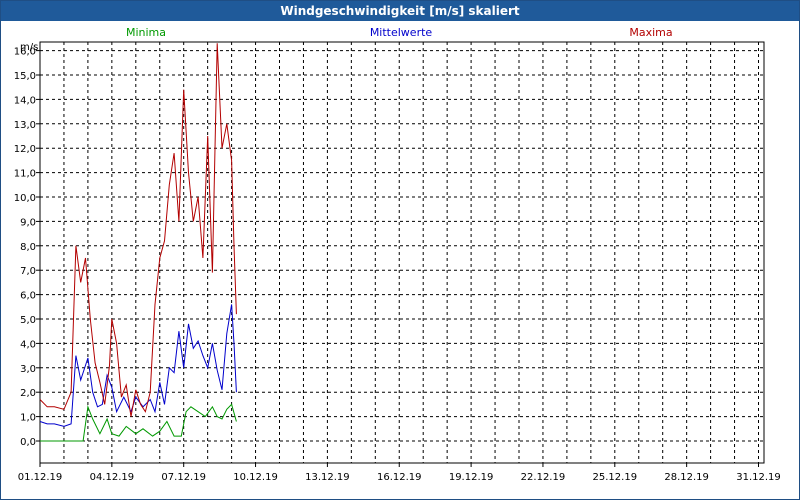 The height and width of the screenshot is (500, 800). What do you see at coordinates (28, 247) in the screenshot?
I see `y-tick-label: 8,0` at bounding box center [28, 247].